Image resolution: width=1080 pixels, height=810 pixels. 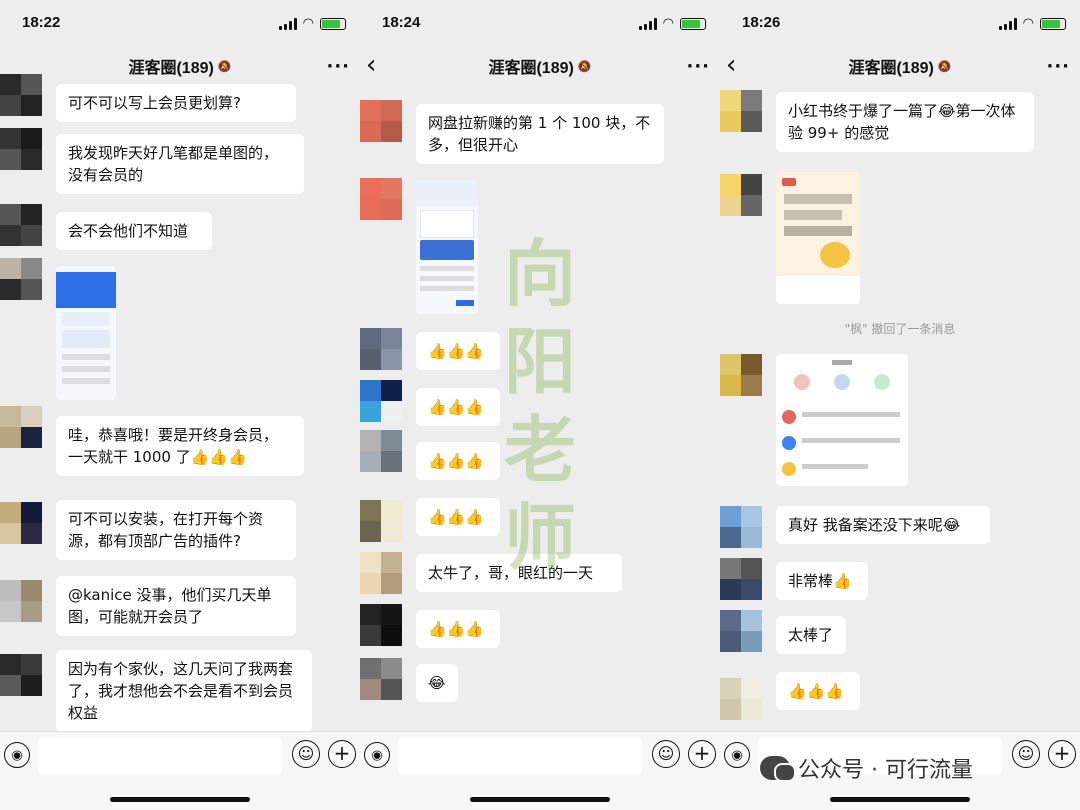 I want to click on message-bubble: 可不可以安装，在打开每个资源，都有顶部广告的插件?, so click(x=176, y=530).